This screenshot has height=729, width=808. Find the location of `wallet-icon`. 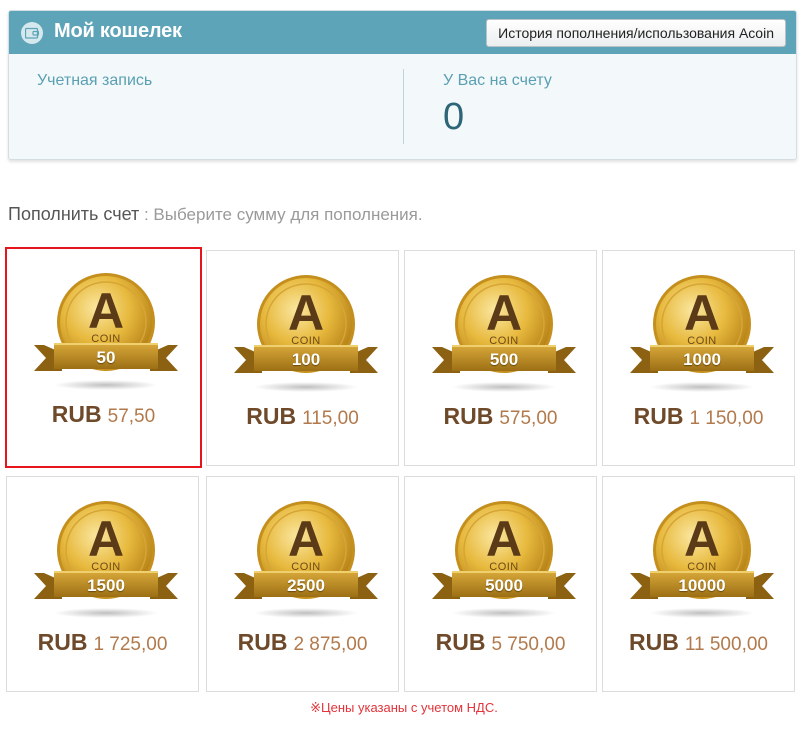

wallet-icon is located at coordinates (32, 33).